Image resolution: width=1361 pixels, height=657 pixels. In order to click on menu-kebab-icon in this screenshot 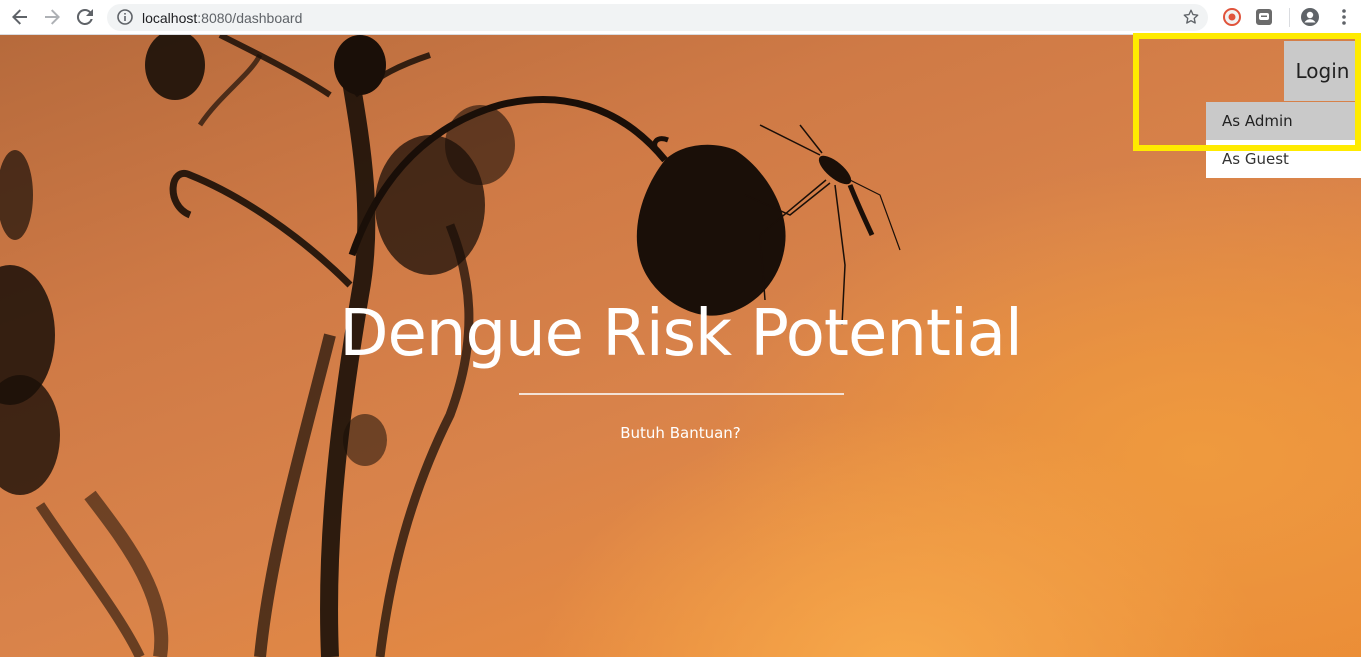, I will do `click(1344, 17)`.